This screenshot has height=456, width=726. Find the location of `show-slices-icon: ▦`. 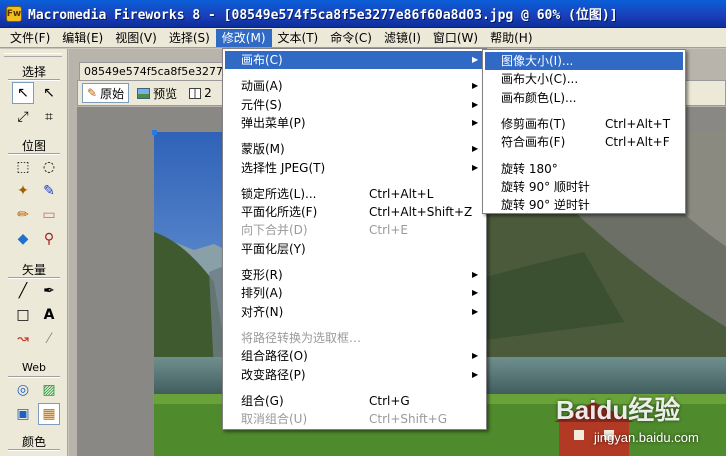

show-slices-icon: ▦ is located at coordinates (49, 414).